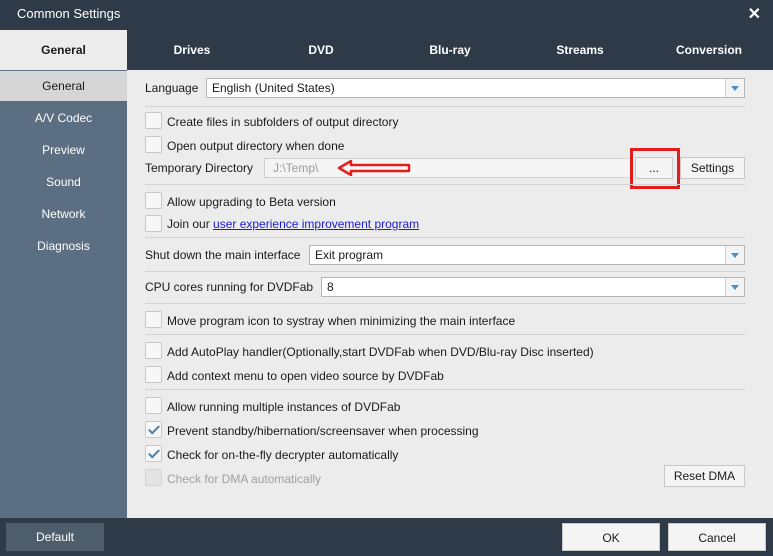 This screenshot has width=773, height=556. Describe the element at coordinates (223, 255) in the screenshot. I see `shutdown-label: Shut down the main interface` at that location.